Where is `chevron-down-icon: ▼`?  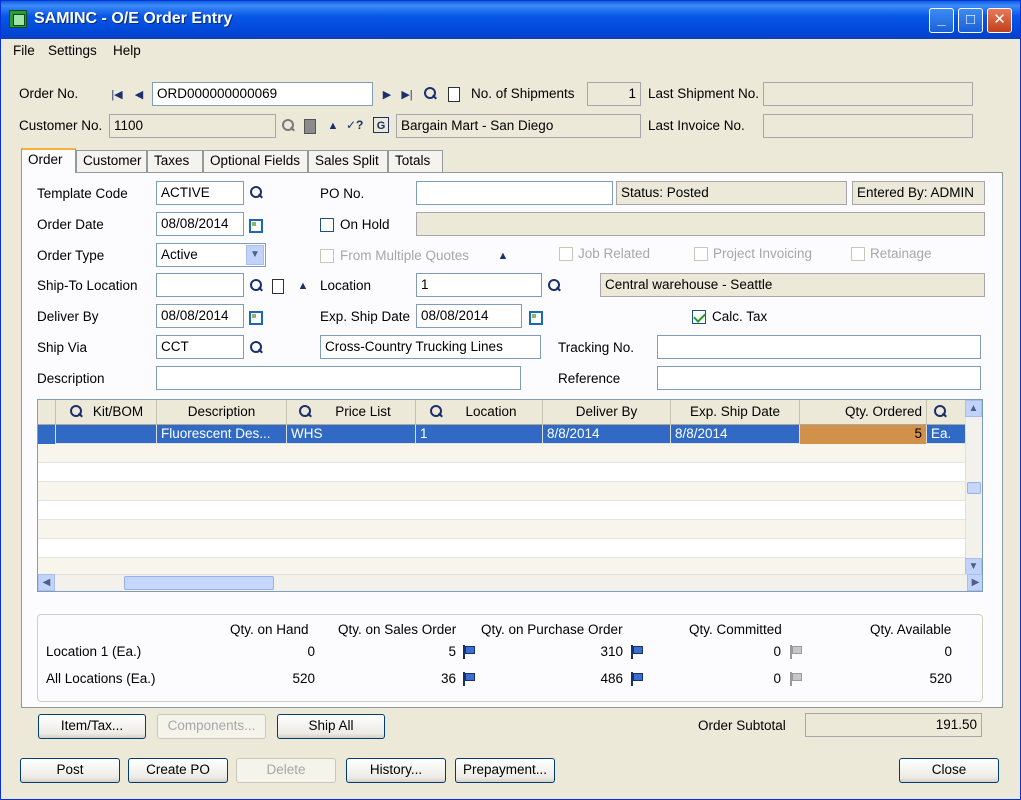 chevron-down-icon: ▼ is located at coordinates (255, 255).